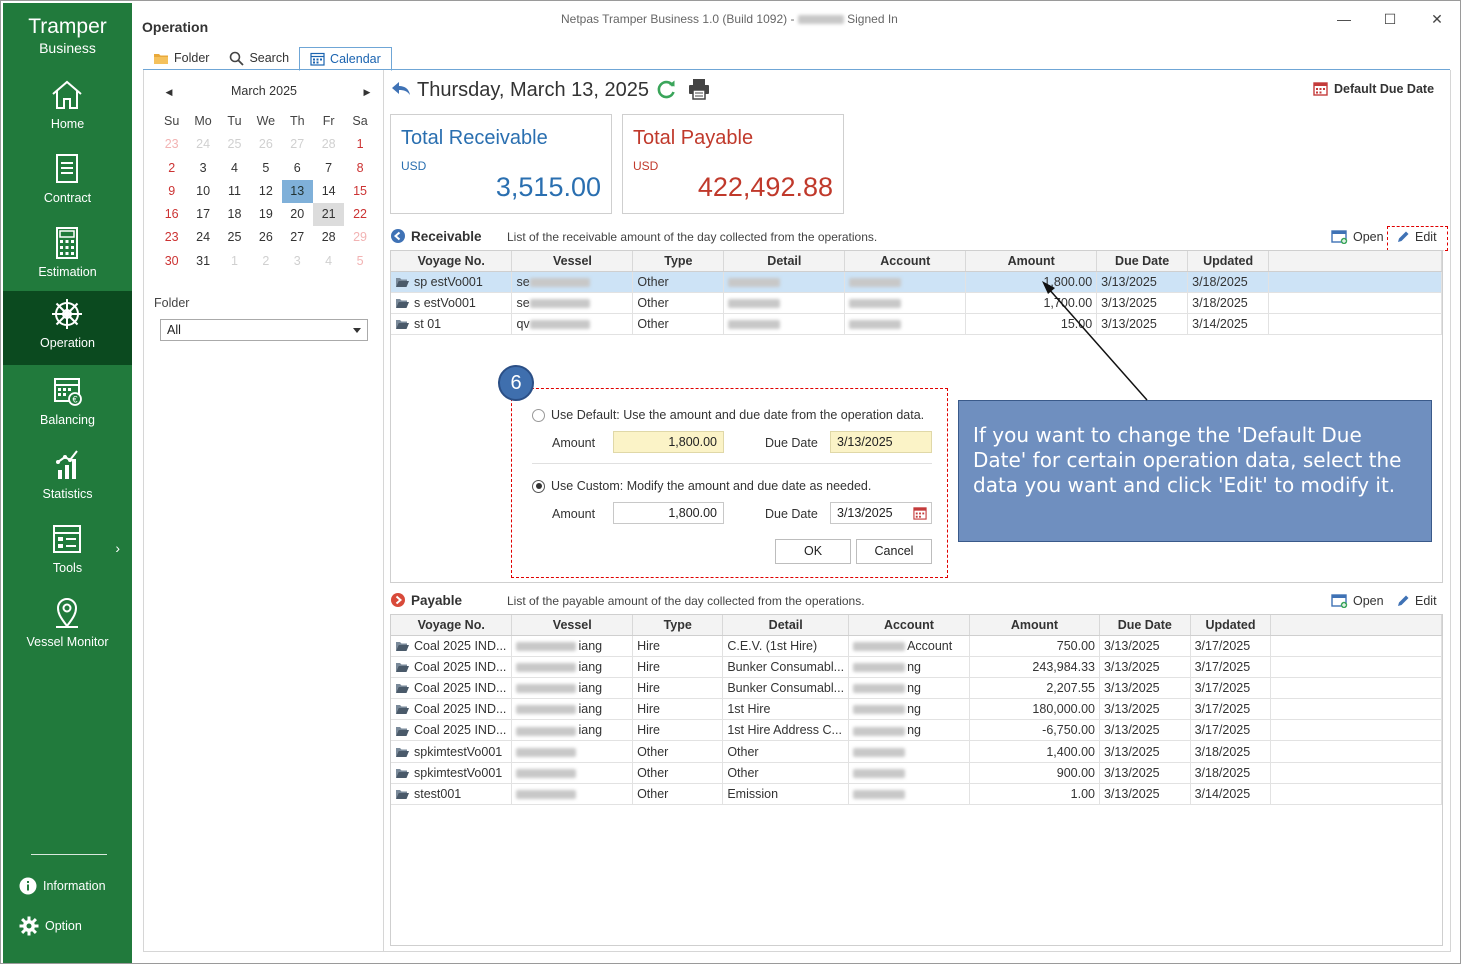 The width and height of the screenshot is (1461, 965). I want to click on information-button: Information, so click(62, 886).